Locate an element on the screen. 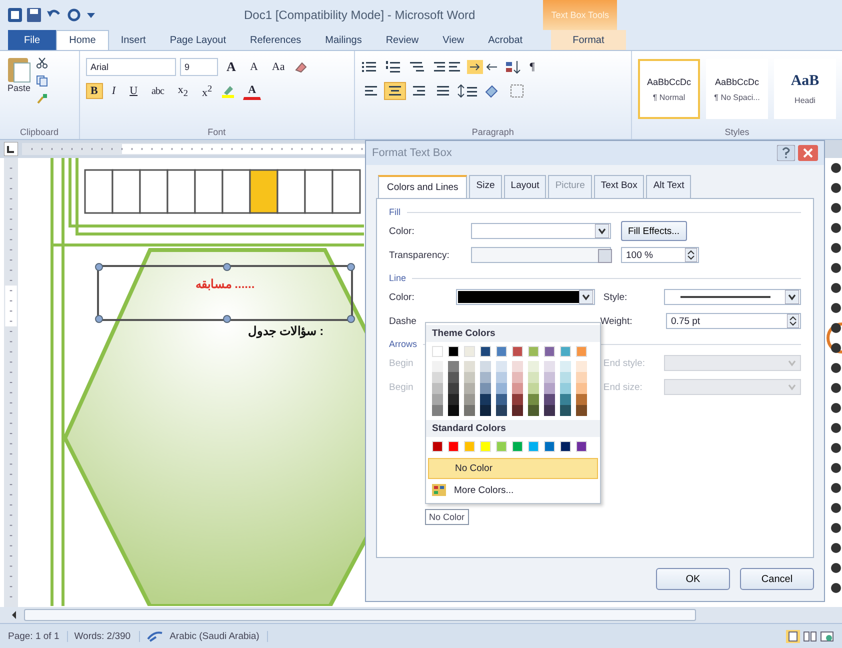 This screenshot has height=648, width=842. font-color-button: A is located at coordinates (252, 91).